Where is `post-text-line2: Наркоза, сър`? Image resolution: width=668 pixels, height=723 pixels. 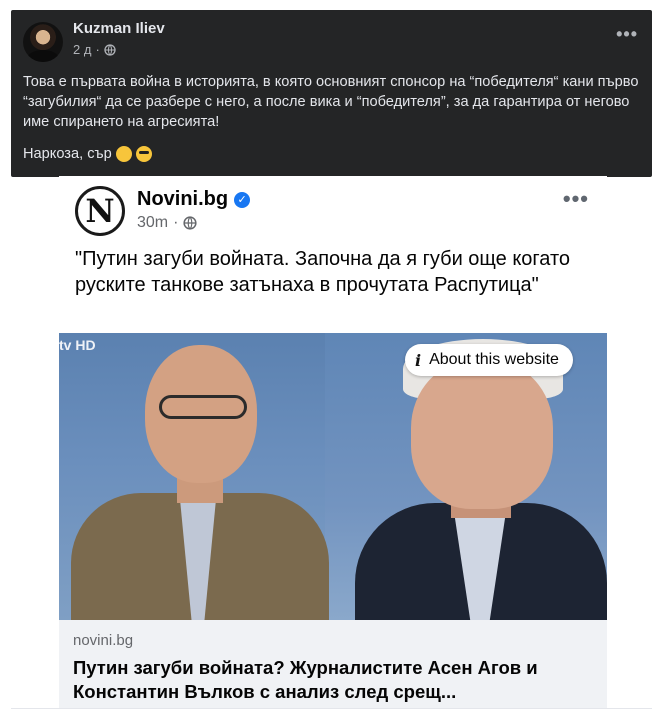 post-text-line2: Наркоза, сър is located at coordinates (87, 154).